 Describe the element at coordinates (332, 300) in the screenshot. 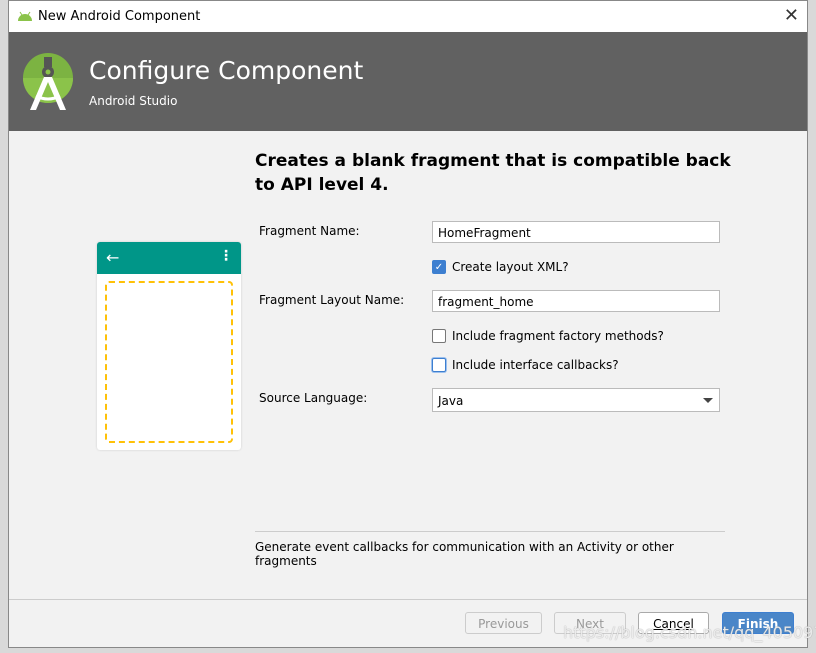

I see `layout-name-label: Fragment Layout Name:` at that location.